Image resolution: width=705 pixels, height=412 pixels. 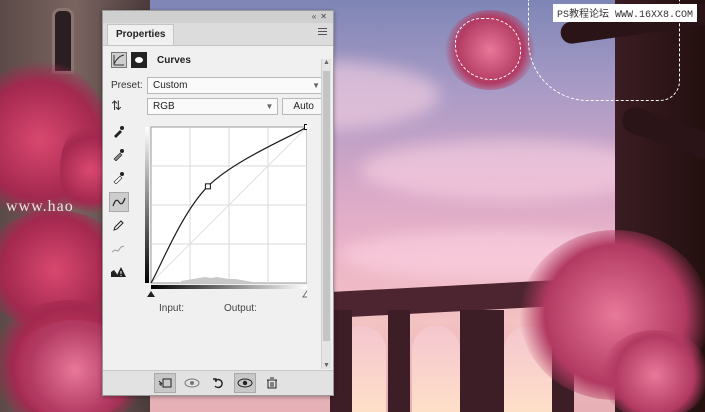 I want to click on eyedropper-white-icon, so click(x=118, y=178).